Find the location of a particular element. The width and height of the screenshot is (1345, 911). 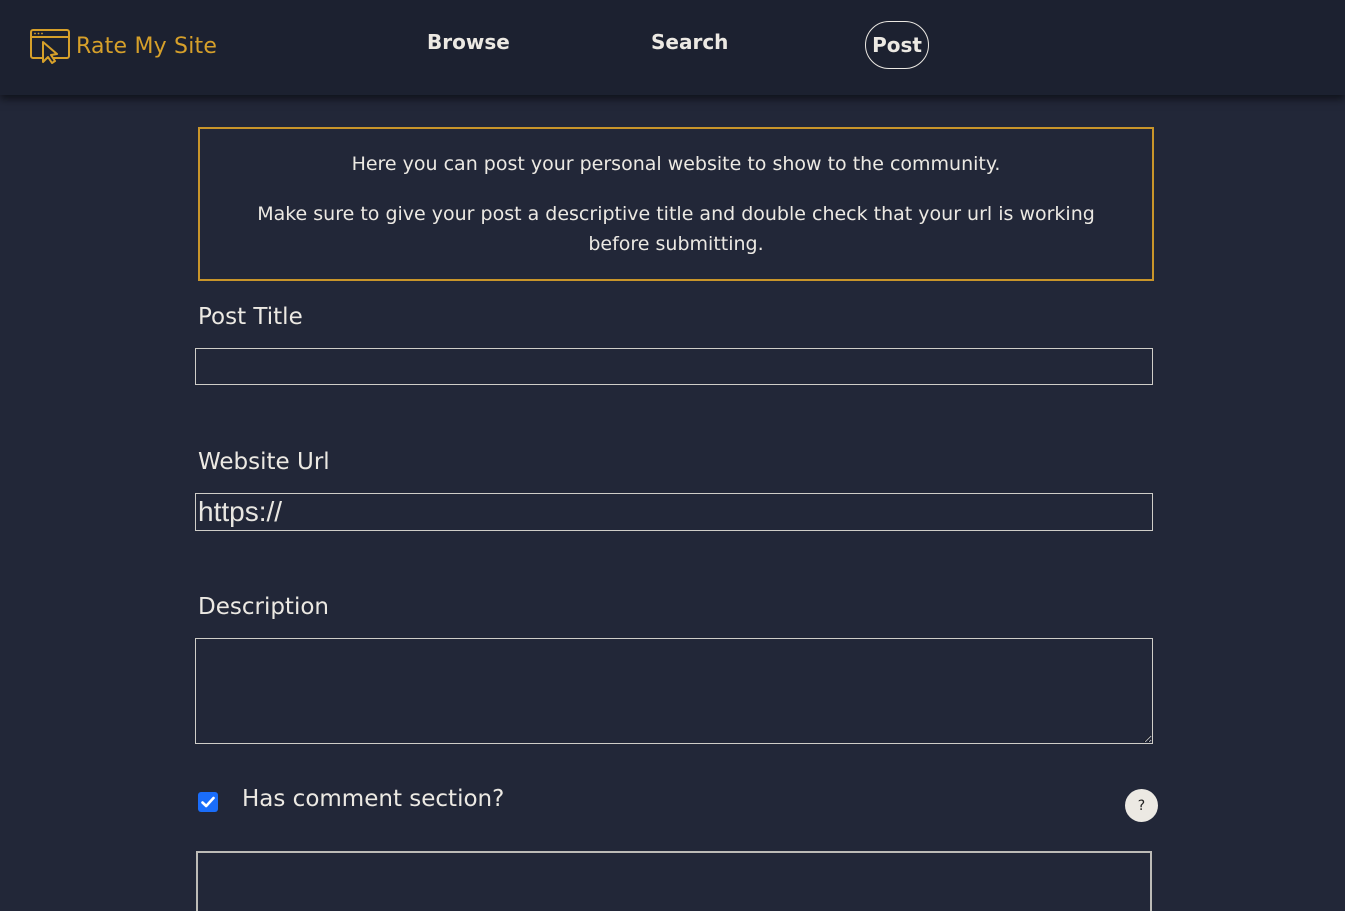

nav-post: Post is located at coordinates (897, 45).